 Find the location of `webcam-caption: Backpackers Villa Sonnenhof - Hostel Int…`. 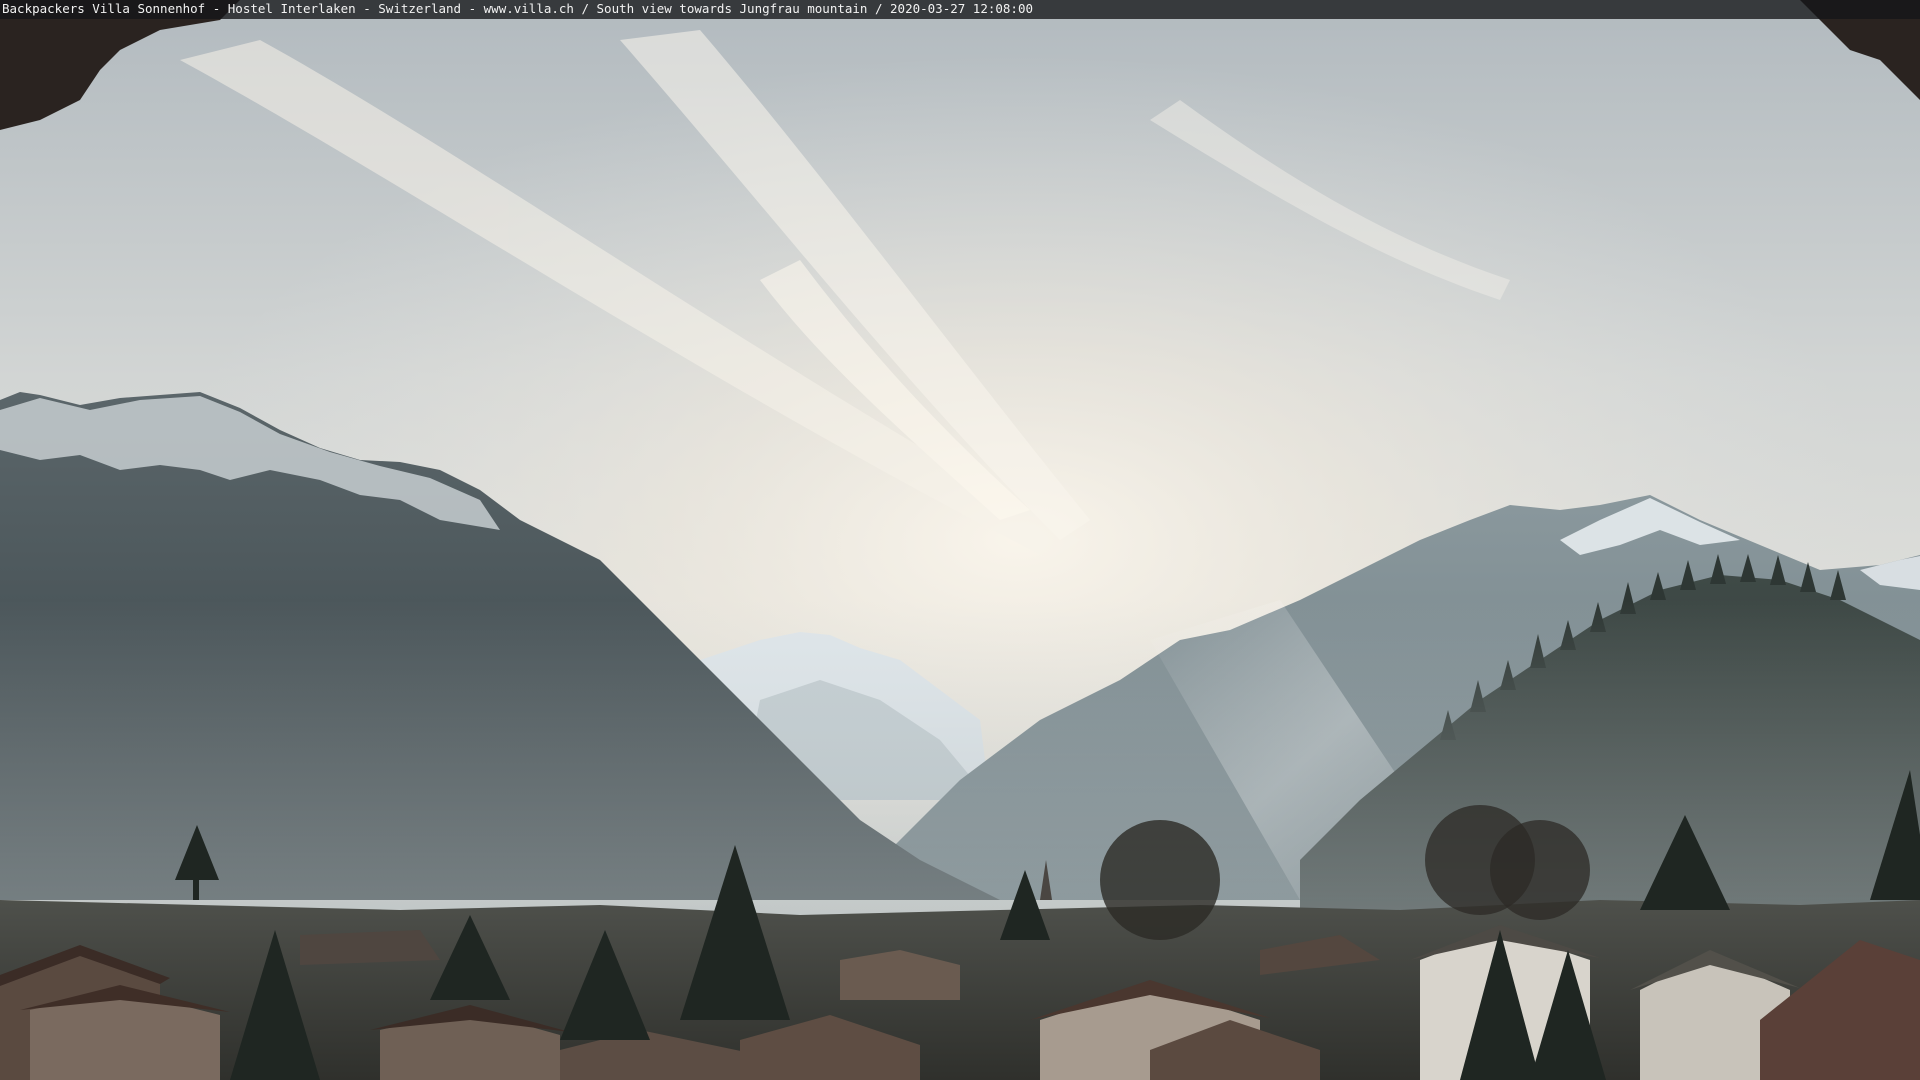

webcam-caption: Backpackers Villa Sonnenhof - Hostel Int… is located at coordinates (518, 8).